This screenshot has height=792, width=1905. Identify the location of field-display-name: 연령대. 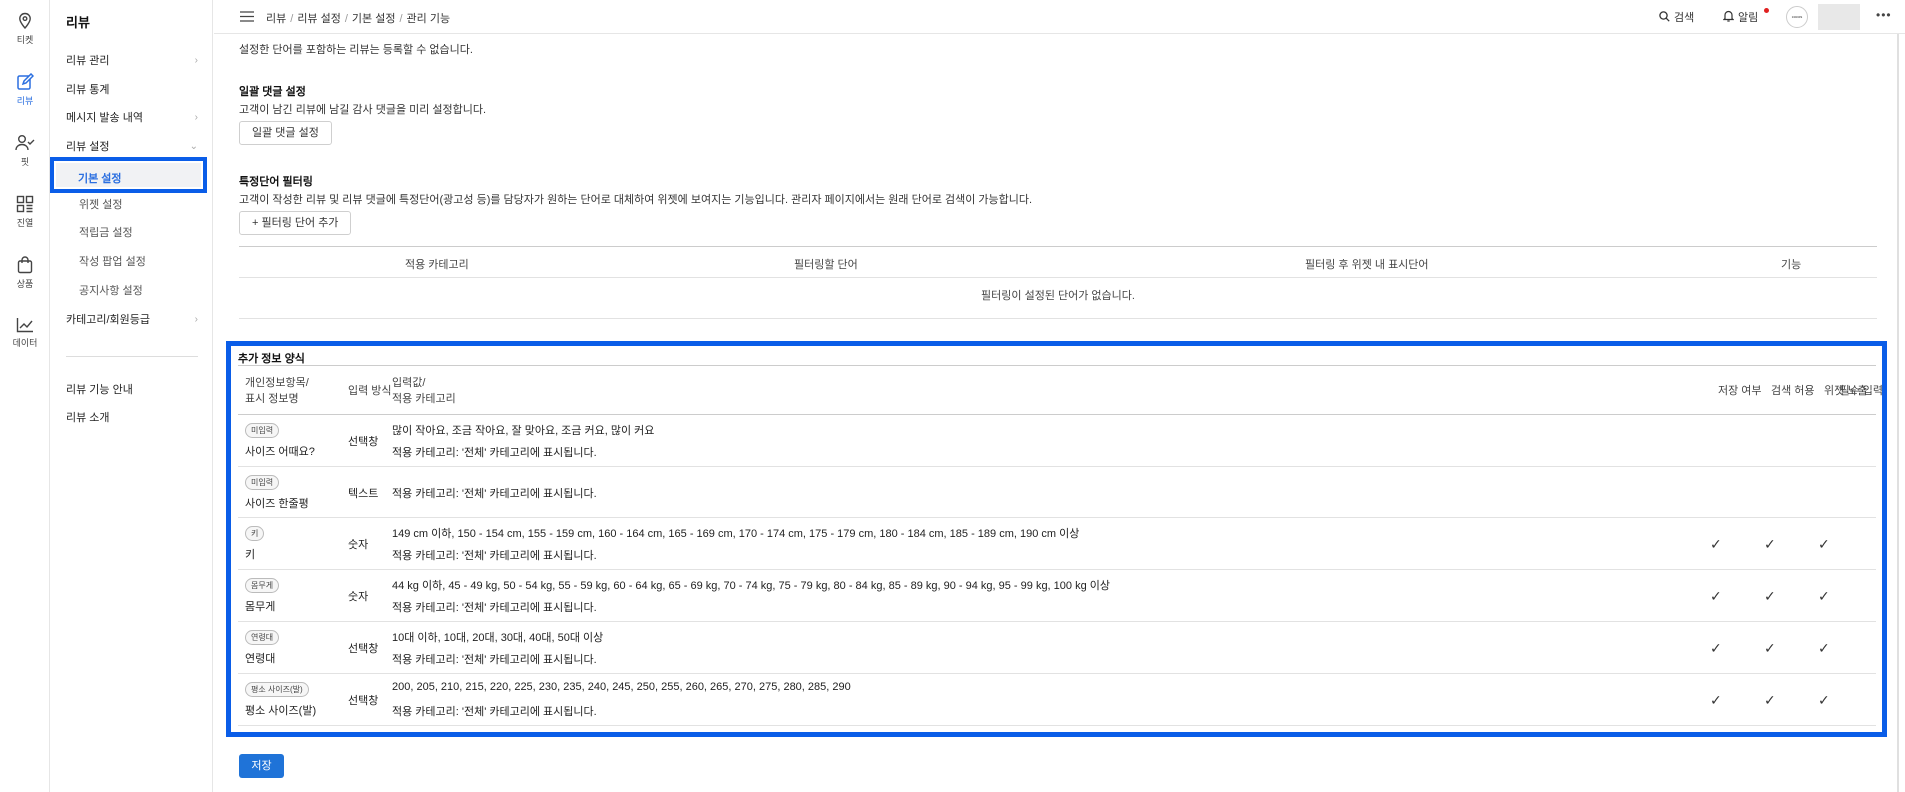
(260, 659).